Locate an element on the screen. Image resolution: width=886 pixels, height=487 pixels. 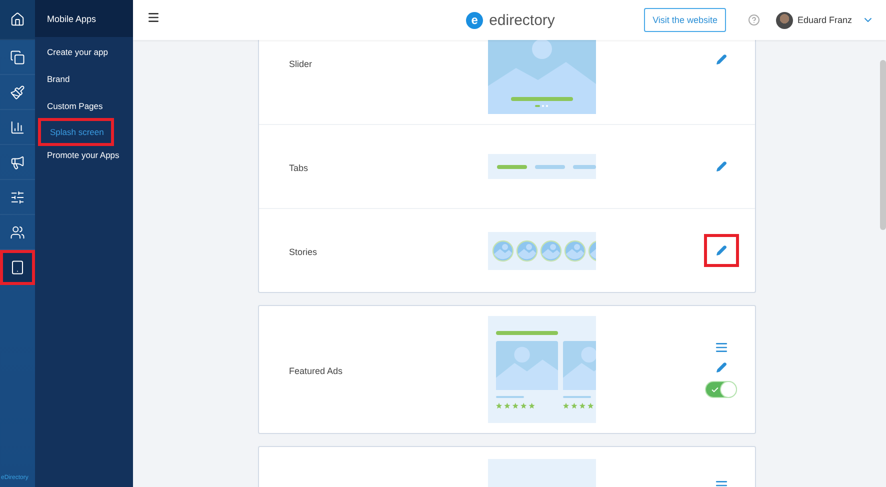
submenu-item: Create your app is located at coordinates (77, 52).